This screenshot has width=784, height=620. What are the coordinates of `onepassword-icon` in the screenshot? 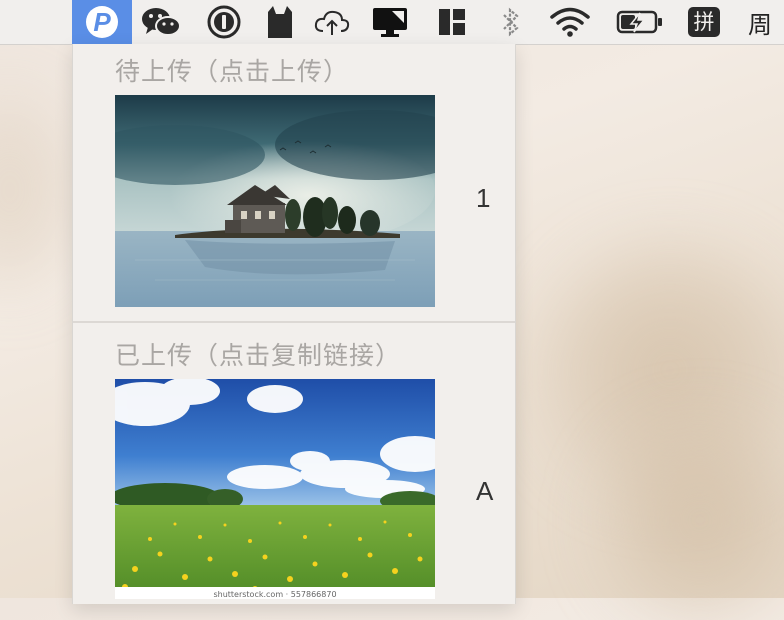 It's located at (224, 22).